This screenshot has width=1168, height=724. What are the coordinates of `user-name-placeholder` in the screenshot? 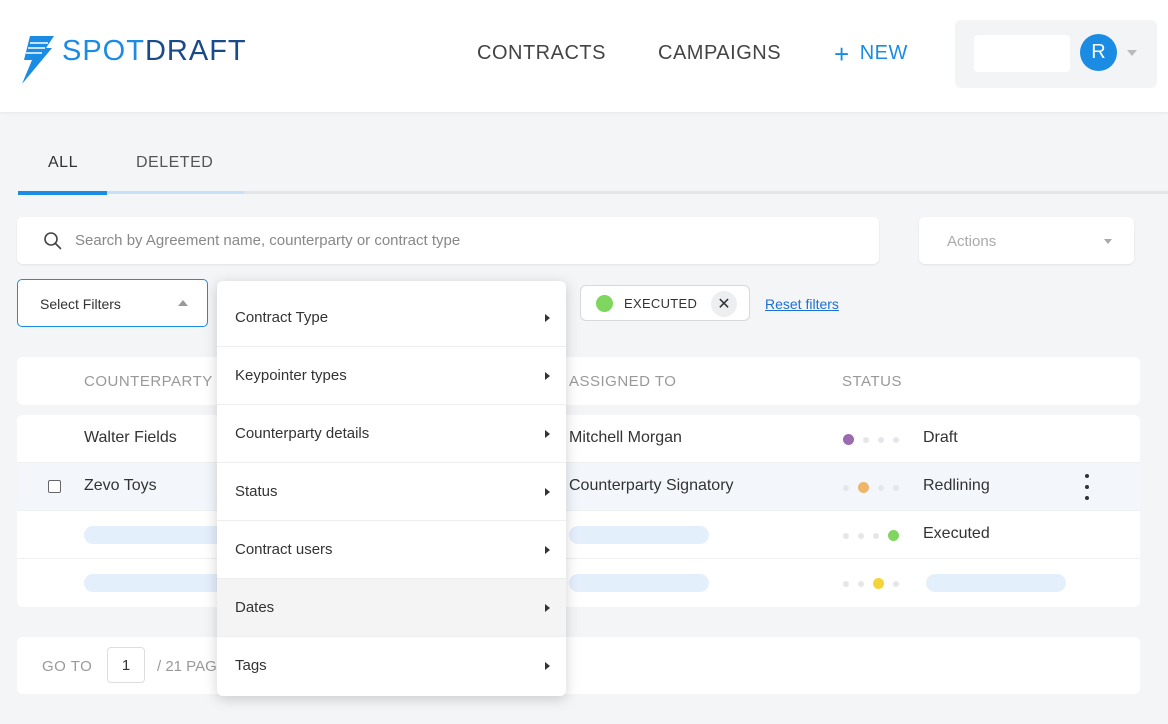 It's located at (1022, 53).